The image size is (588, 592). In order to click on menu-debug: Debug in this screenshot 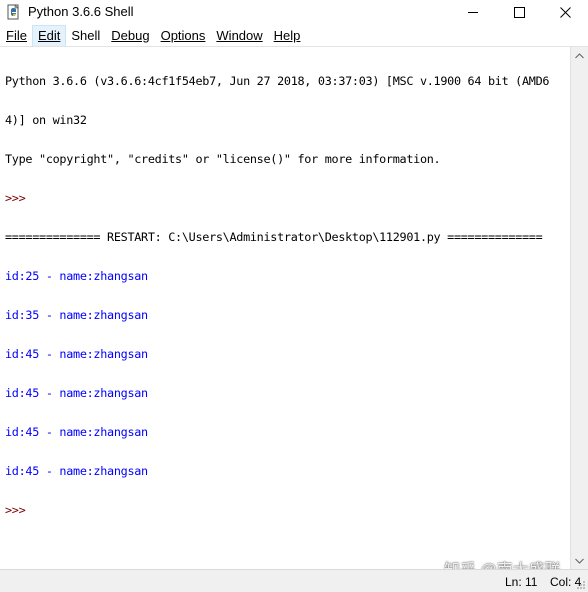, I will do `click(130, 36)`.